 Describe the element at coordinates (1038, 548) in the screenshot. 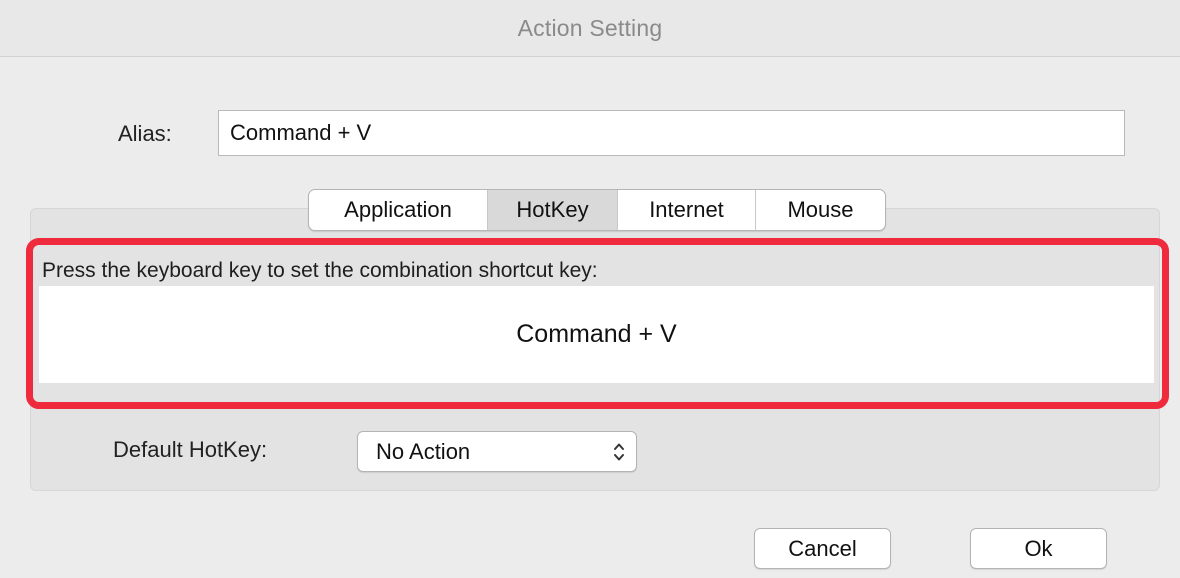

I see `ok-button: Ok` at that location.